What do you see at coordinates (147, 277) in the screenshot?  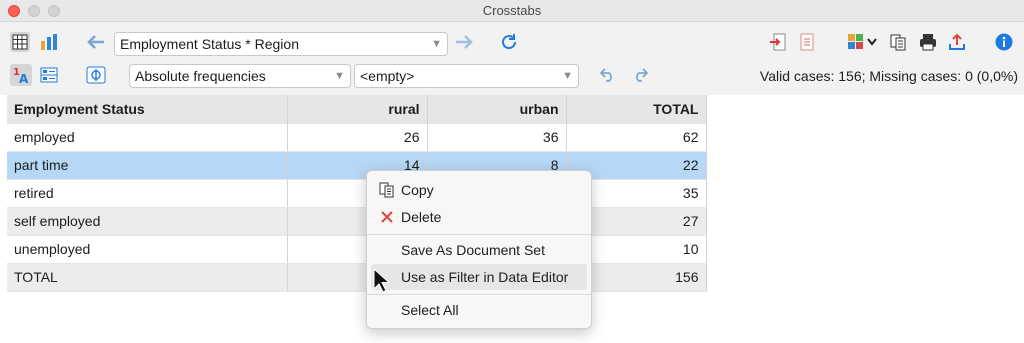 I see `row-label: TOTAL` at bounding box center [147, 277].